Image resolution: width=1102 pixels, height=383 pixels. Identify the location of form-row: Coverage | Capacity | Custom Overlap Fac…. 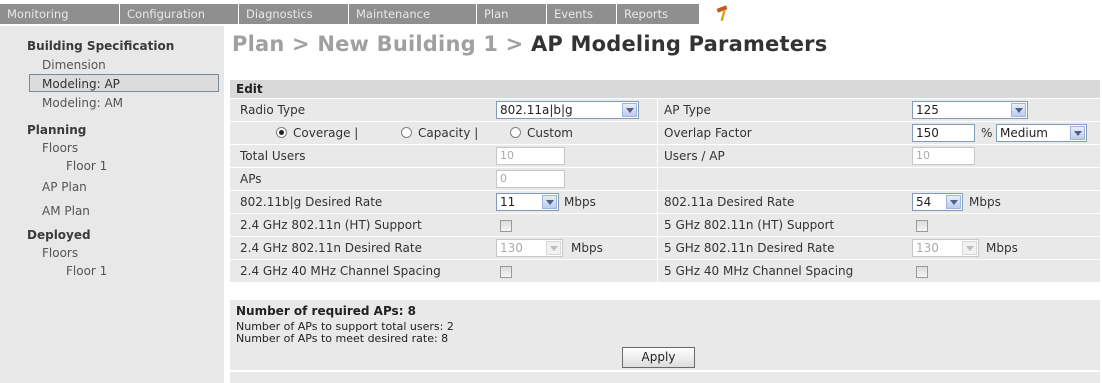
(665, 133).